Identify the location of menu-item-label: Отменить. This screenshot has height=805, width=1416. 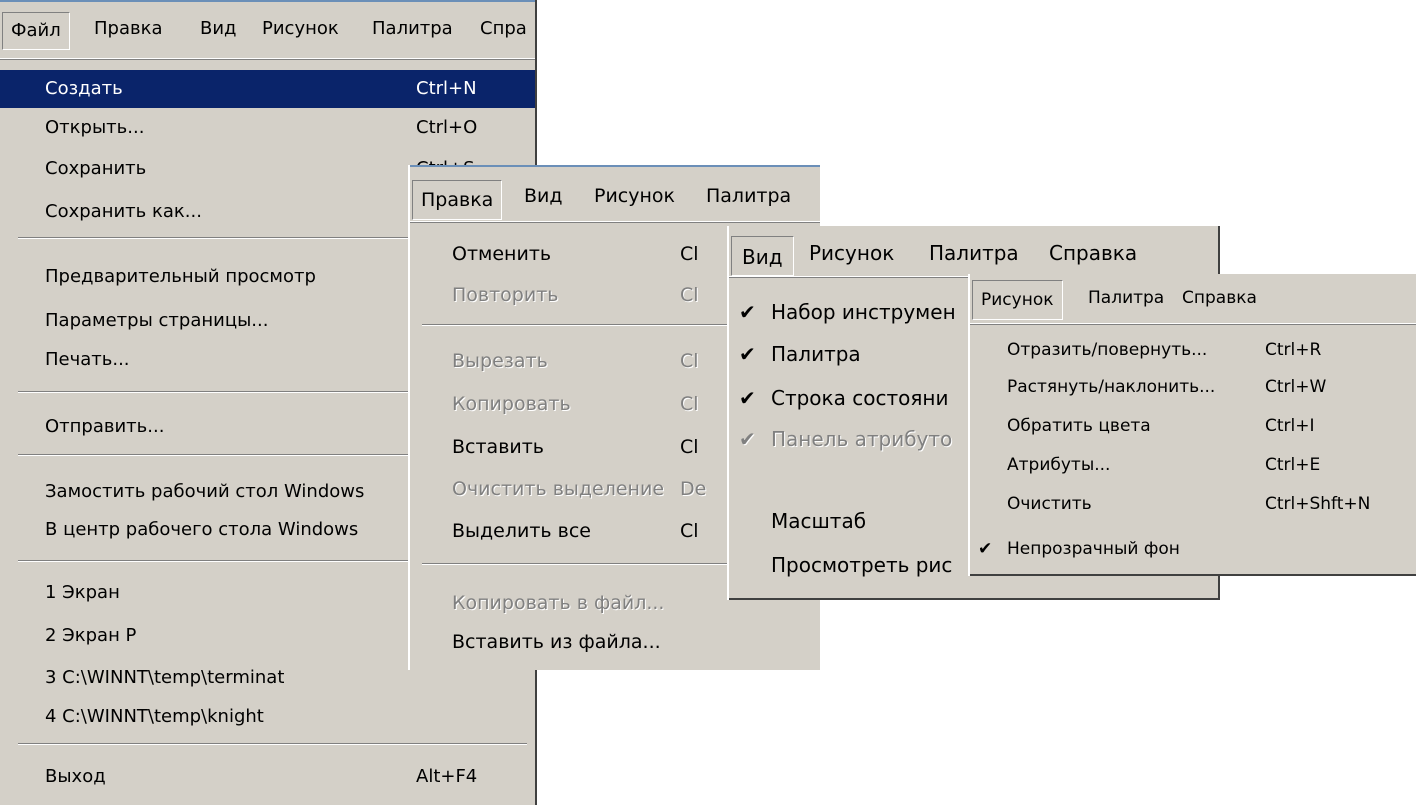
(502, 254).